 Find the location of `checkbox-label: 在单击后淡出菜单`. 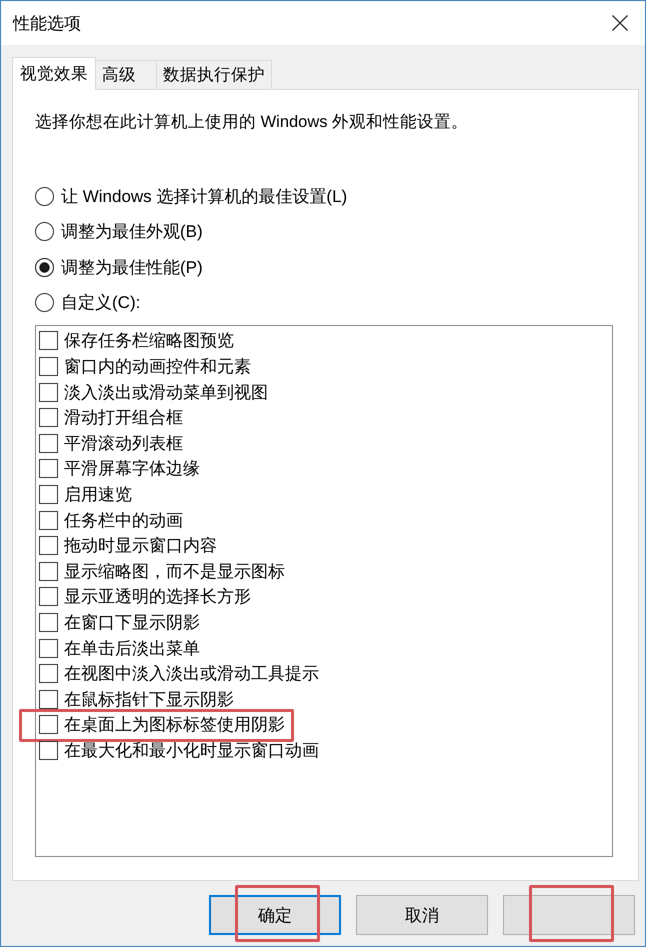

checkbox-label: 在单击后淡出菜单 is located at coordinates (132, 648).